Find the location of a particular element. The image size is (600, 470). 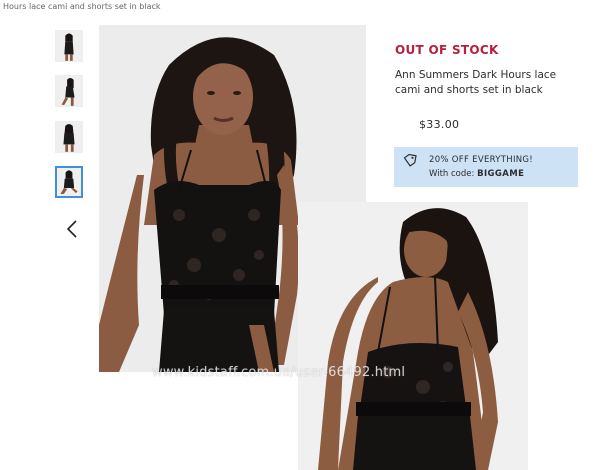

previous-image-button is located at coordinates (72, 229).